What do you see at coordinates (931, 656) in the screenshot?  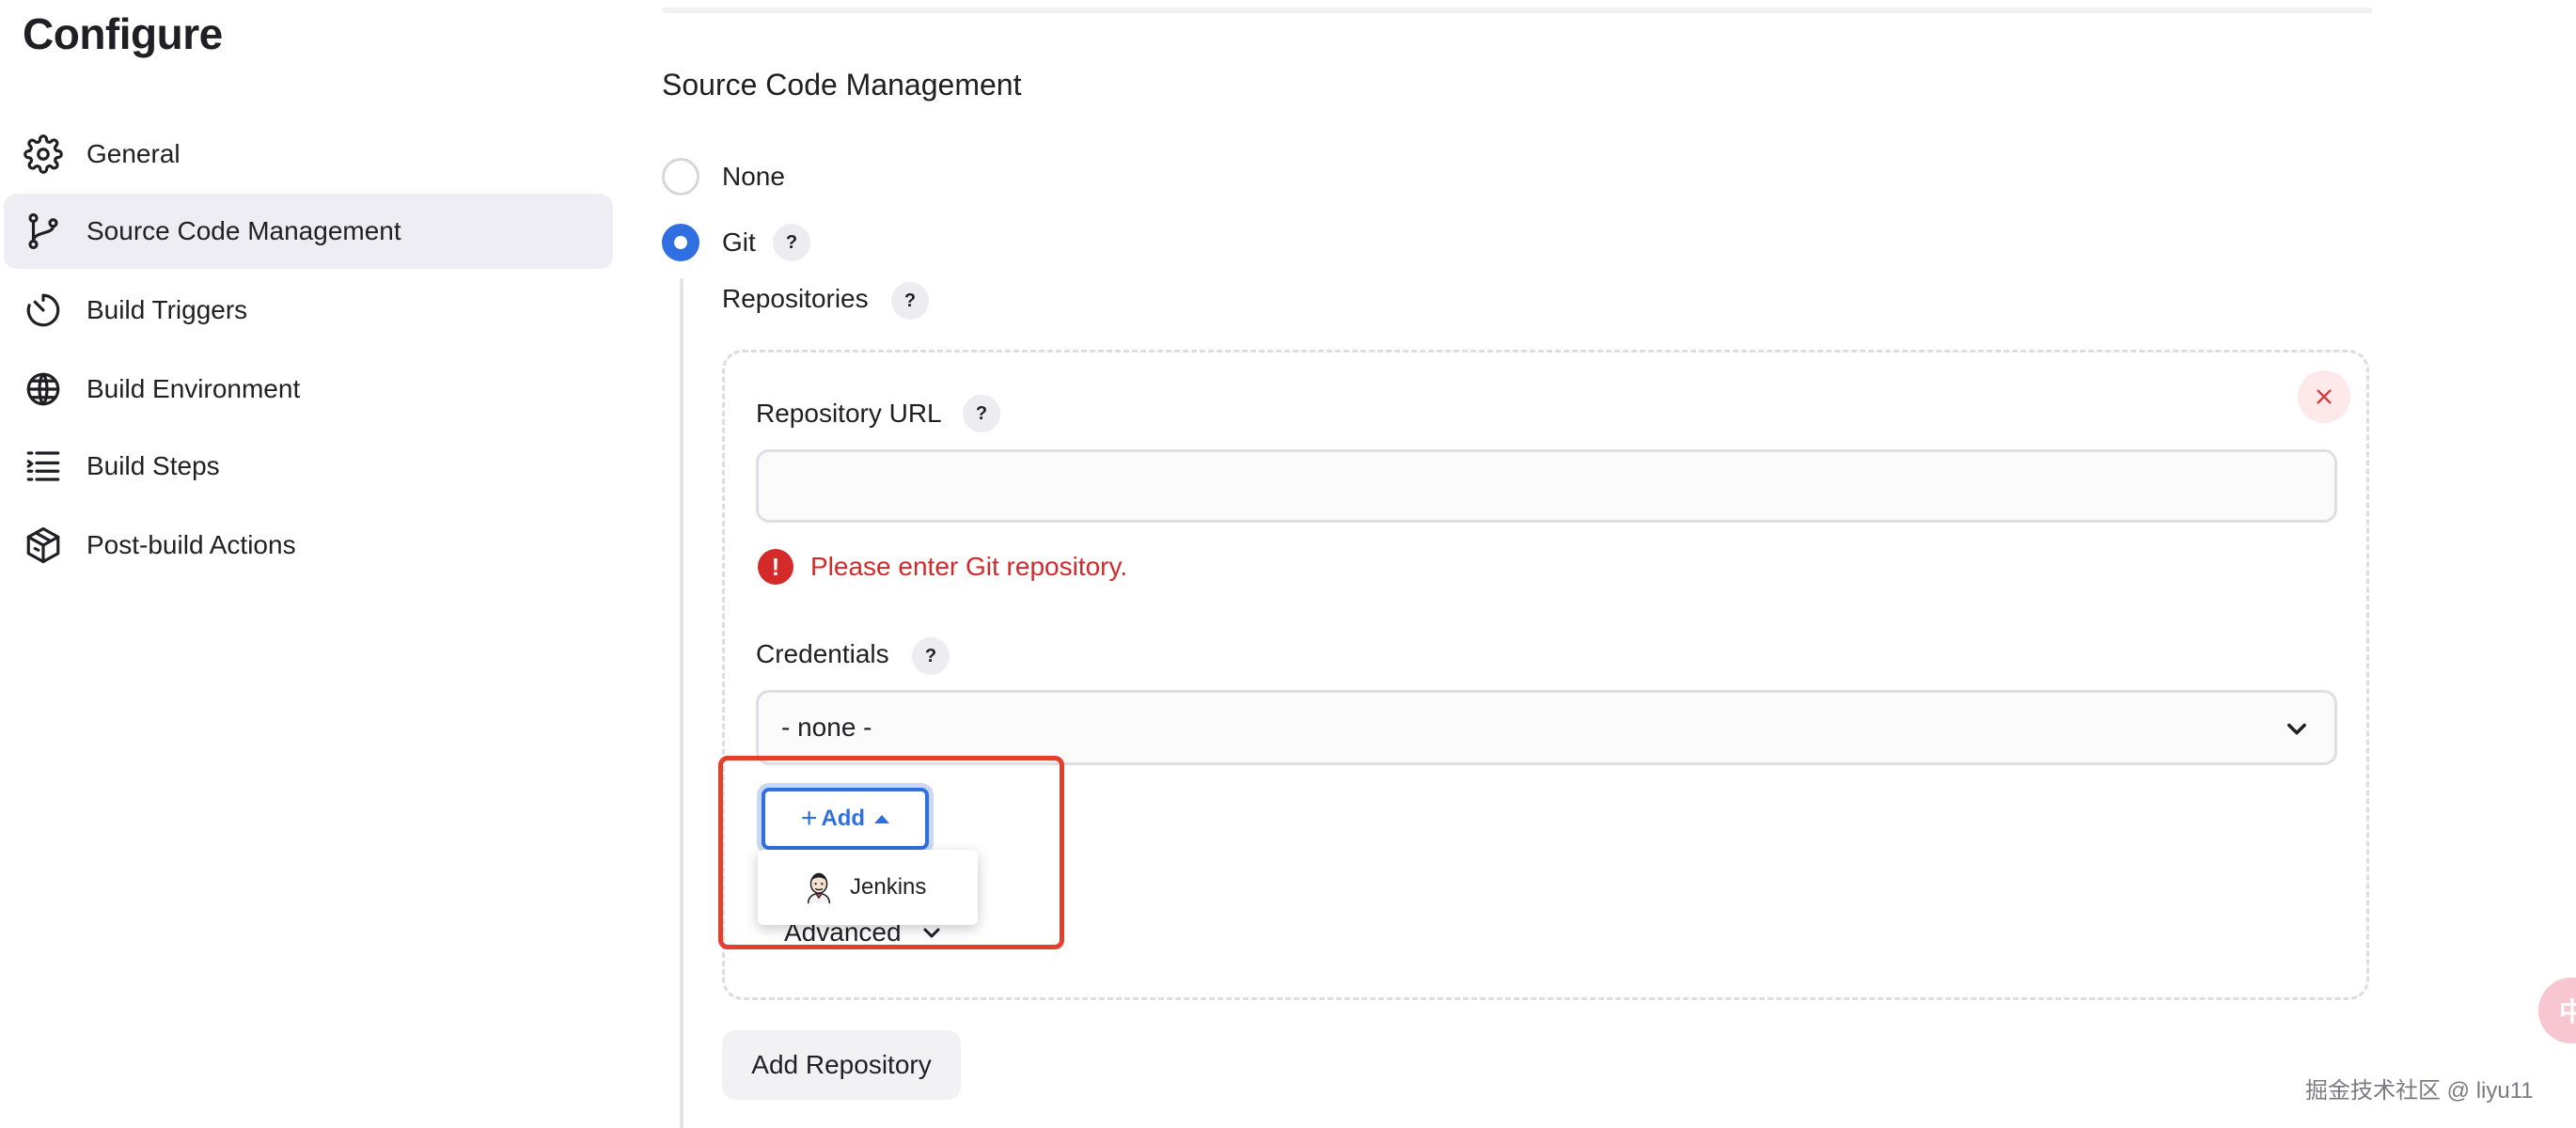 I see `credentials-help-button: ?` at bounding box center [931, 656].